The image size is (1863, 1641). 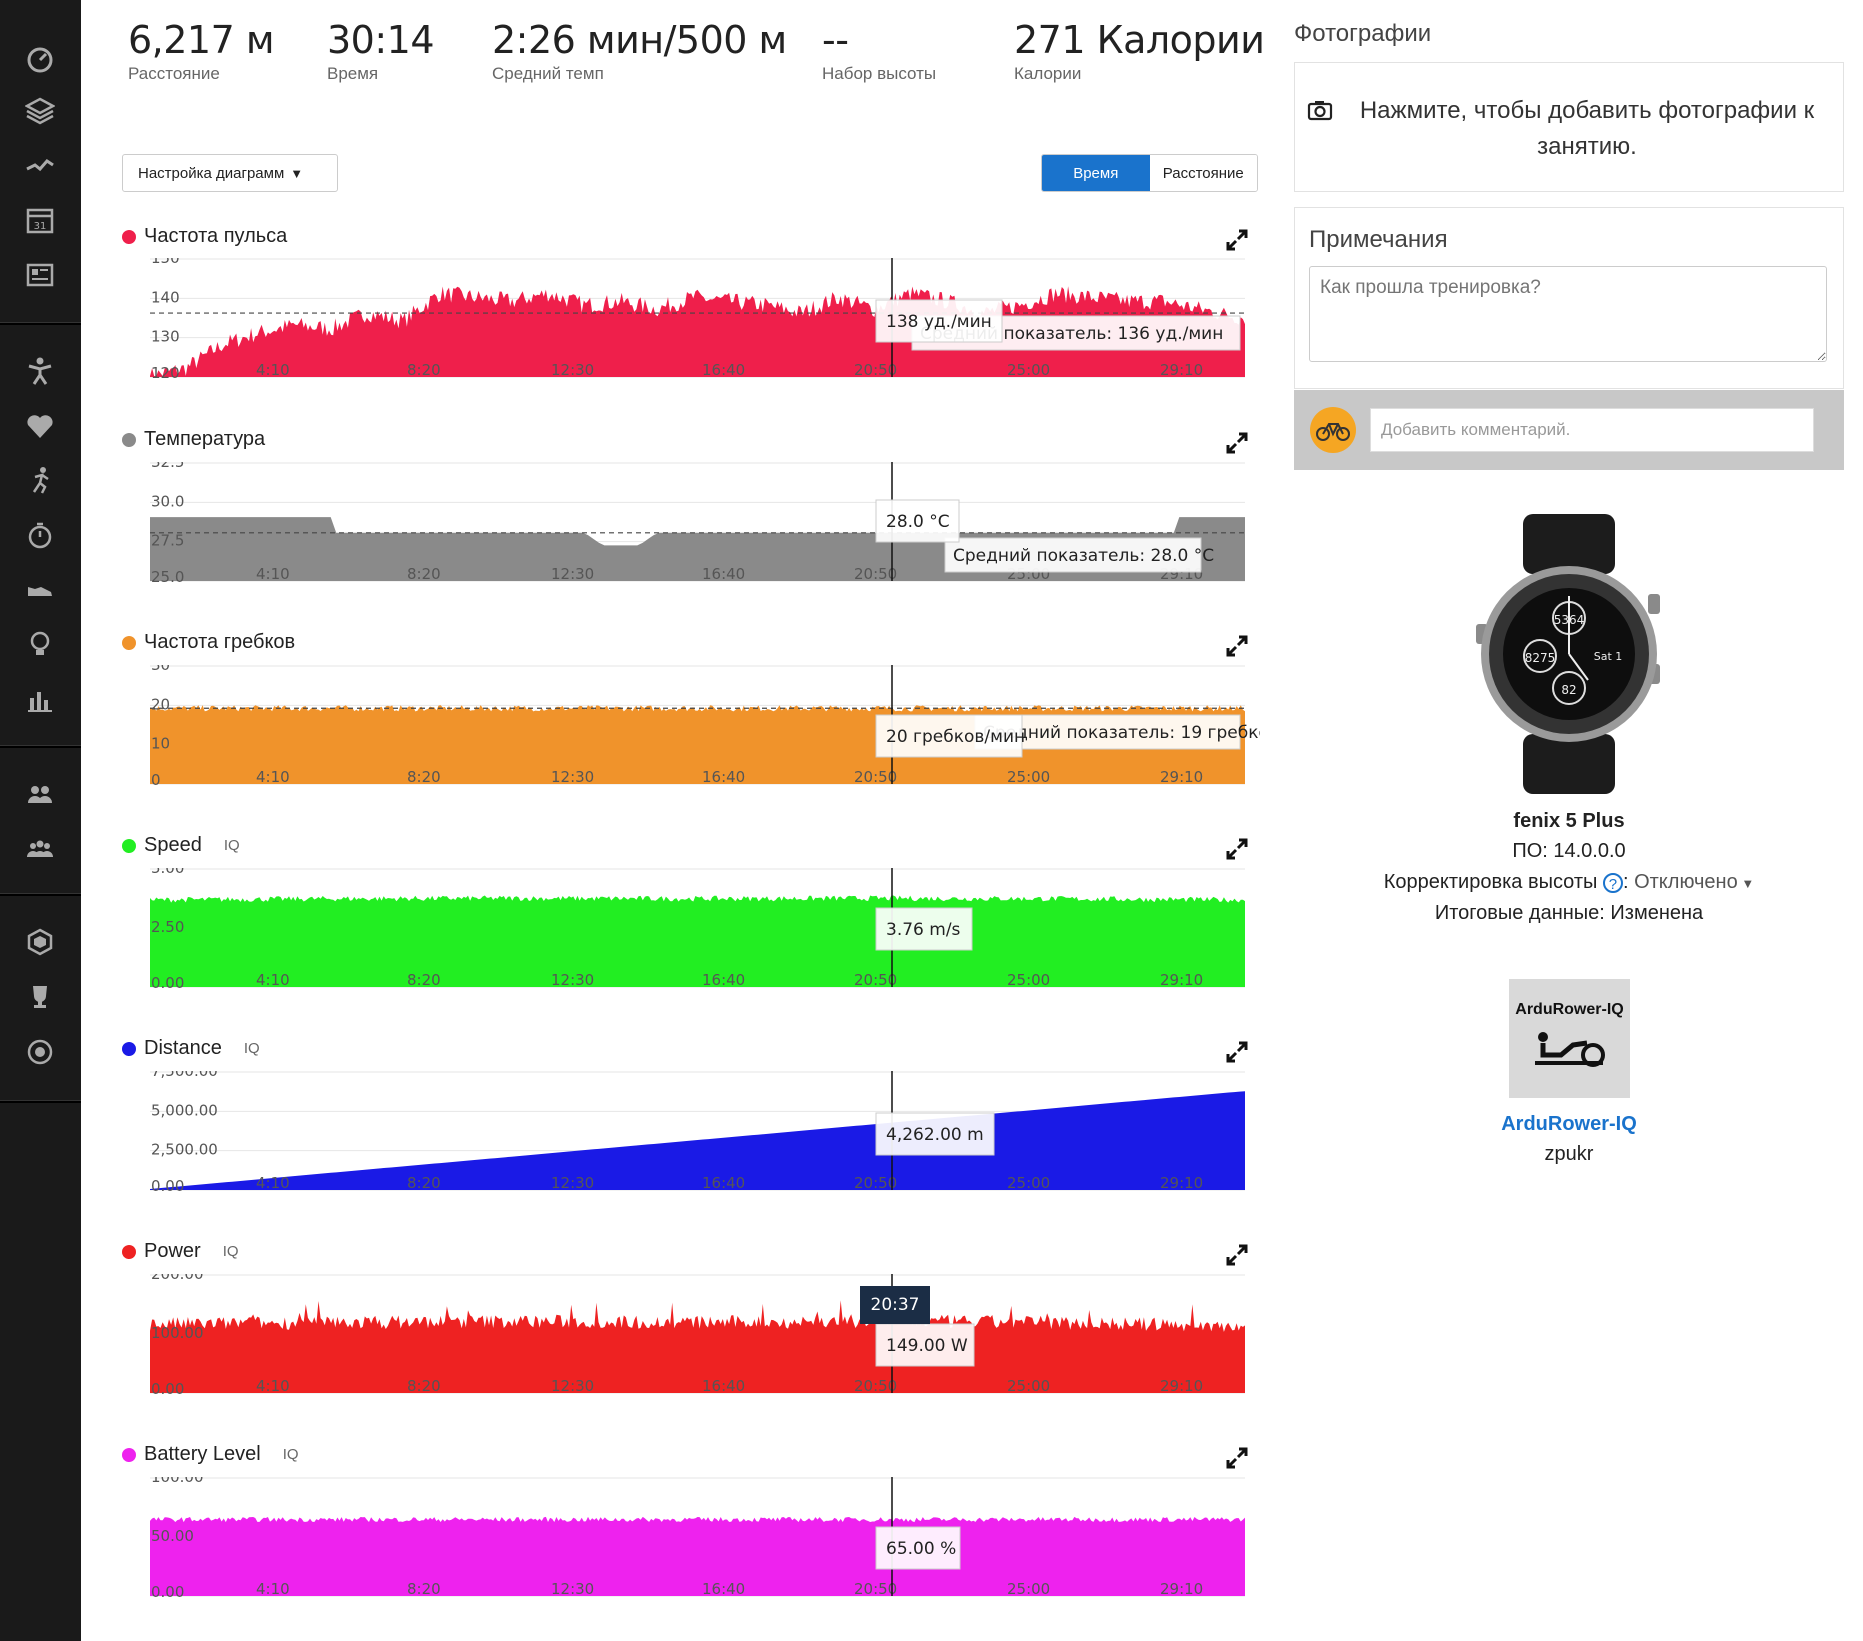 I want to click on help-icon: ?, so click(x=1612, y=882).